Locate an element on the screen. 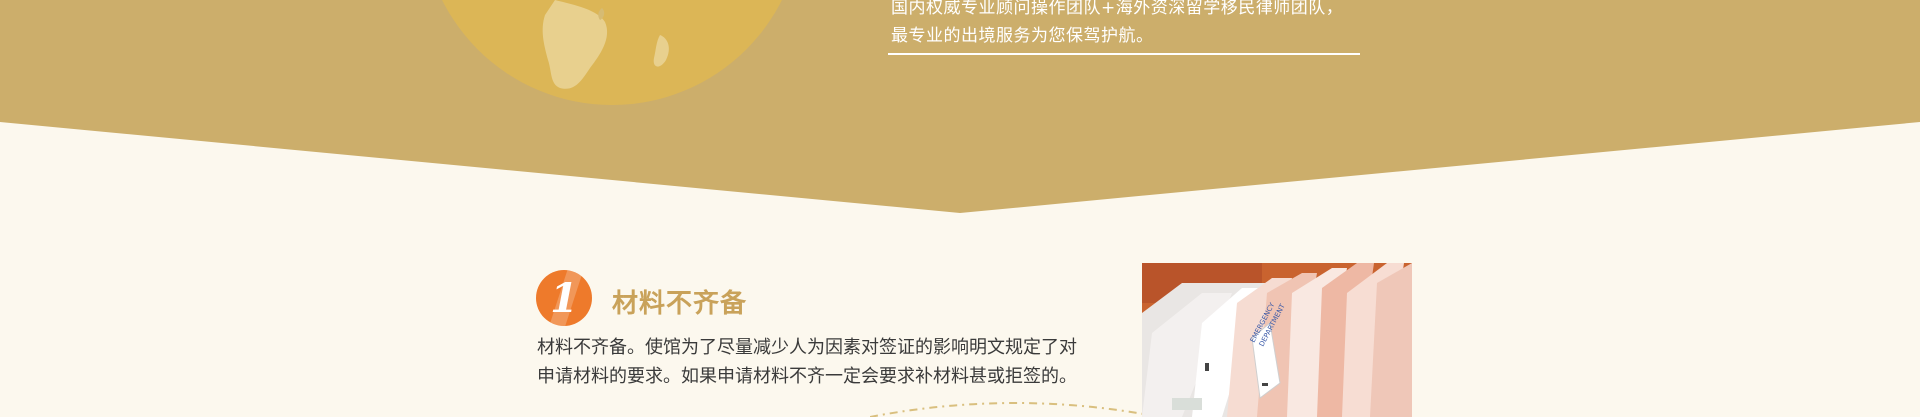 This screenshot has height=417, width=1920. file-folders-photo: EMERGENCY DEPARTMENT is located at coordinates (1277, 340).